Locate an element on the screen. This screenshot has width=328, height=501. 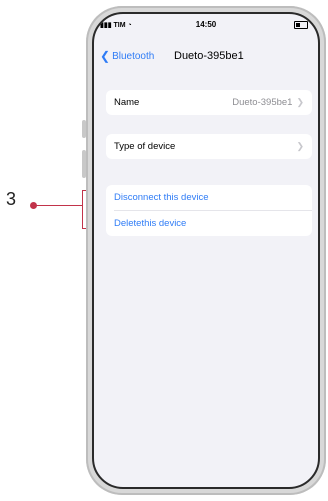
callout-number: 3 is located at coordinates (11, 199).